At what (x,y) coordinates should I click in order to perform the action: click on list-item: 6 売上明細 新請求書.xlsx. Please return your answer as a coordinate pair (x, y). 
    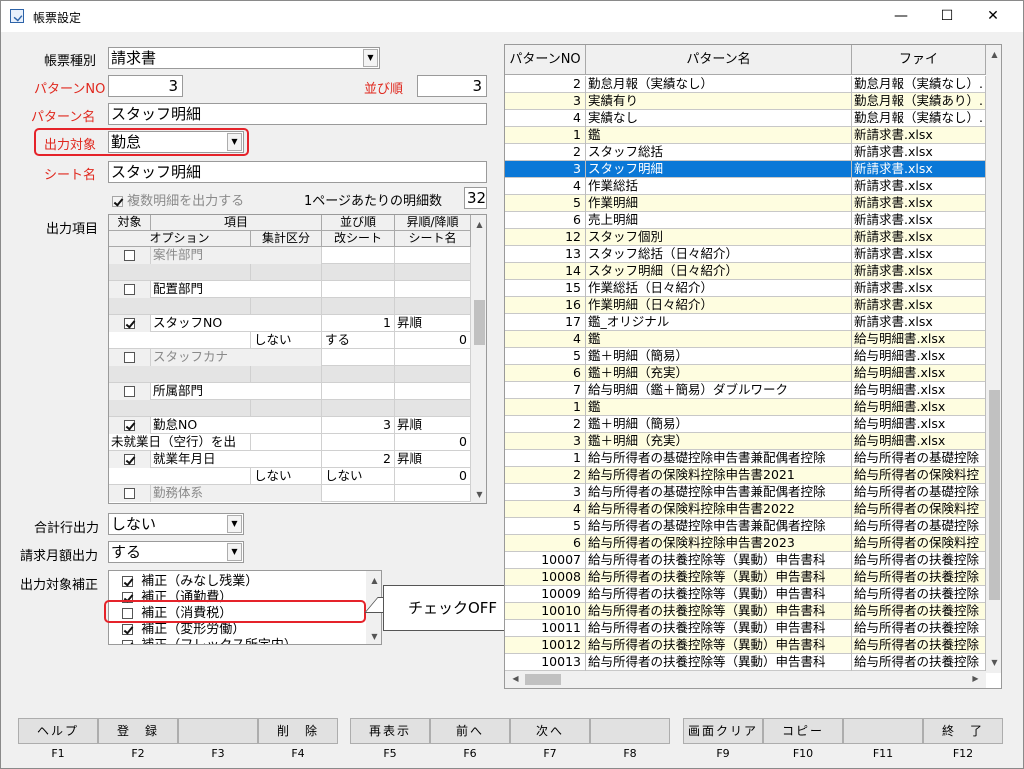
    Looking at the image, I should click on (745, 220).